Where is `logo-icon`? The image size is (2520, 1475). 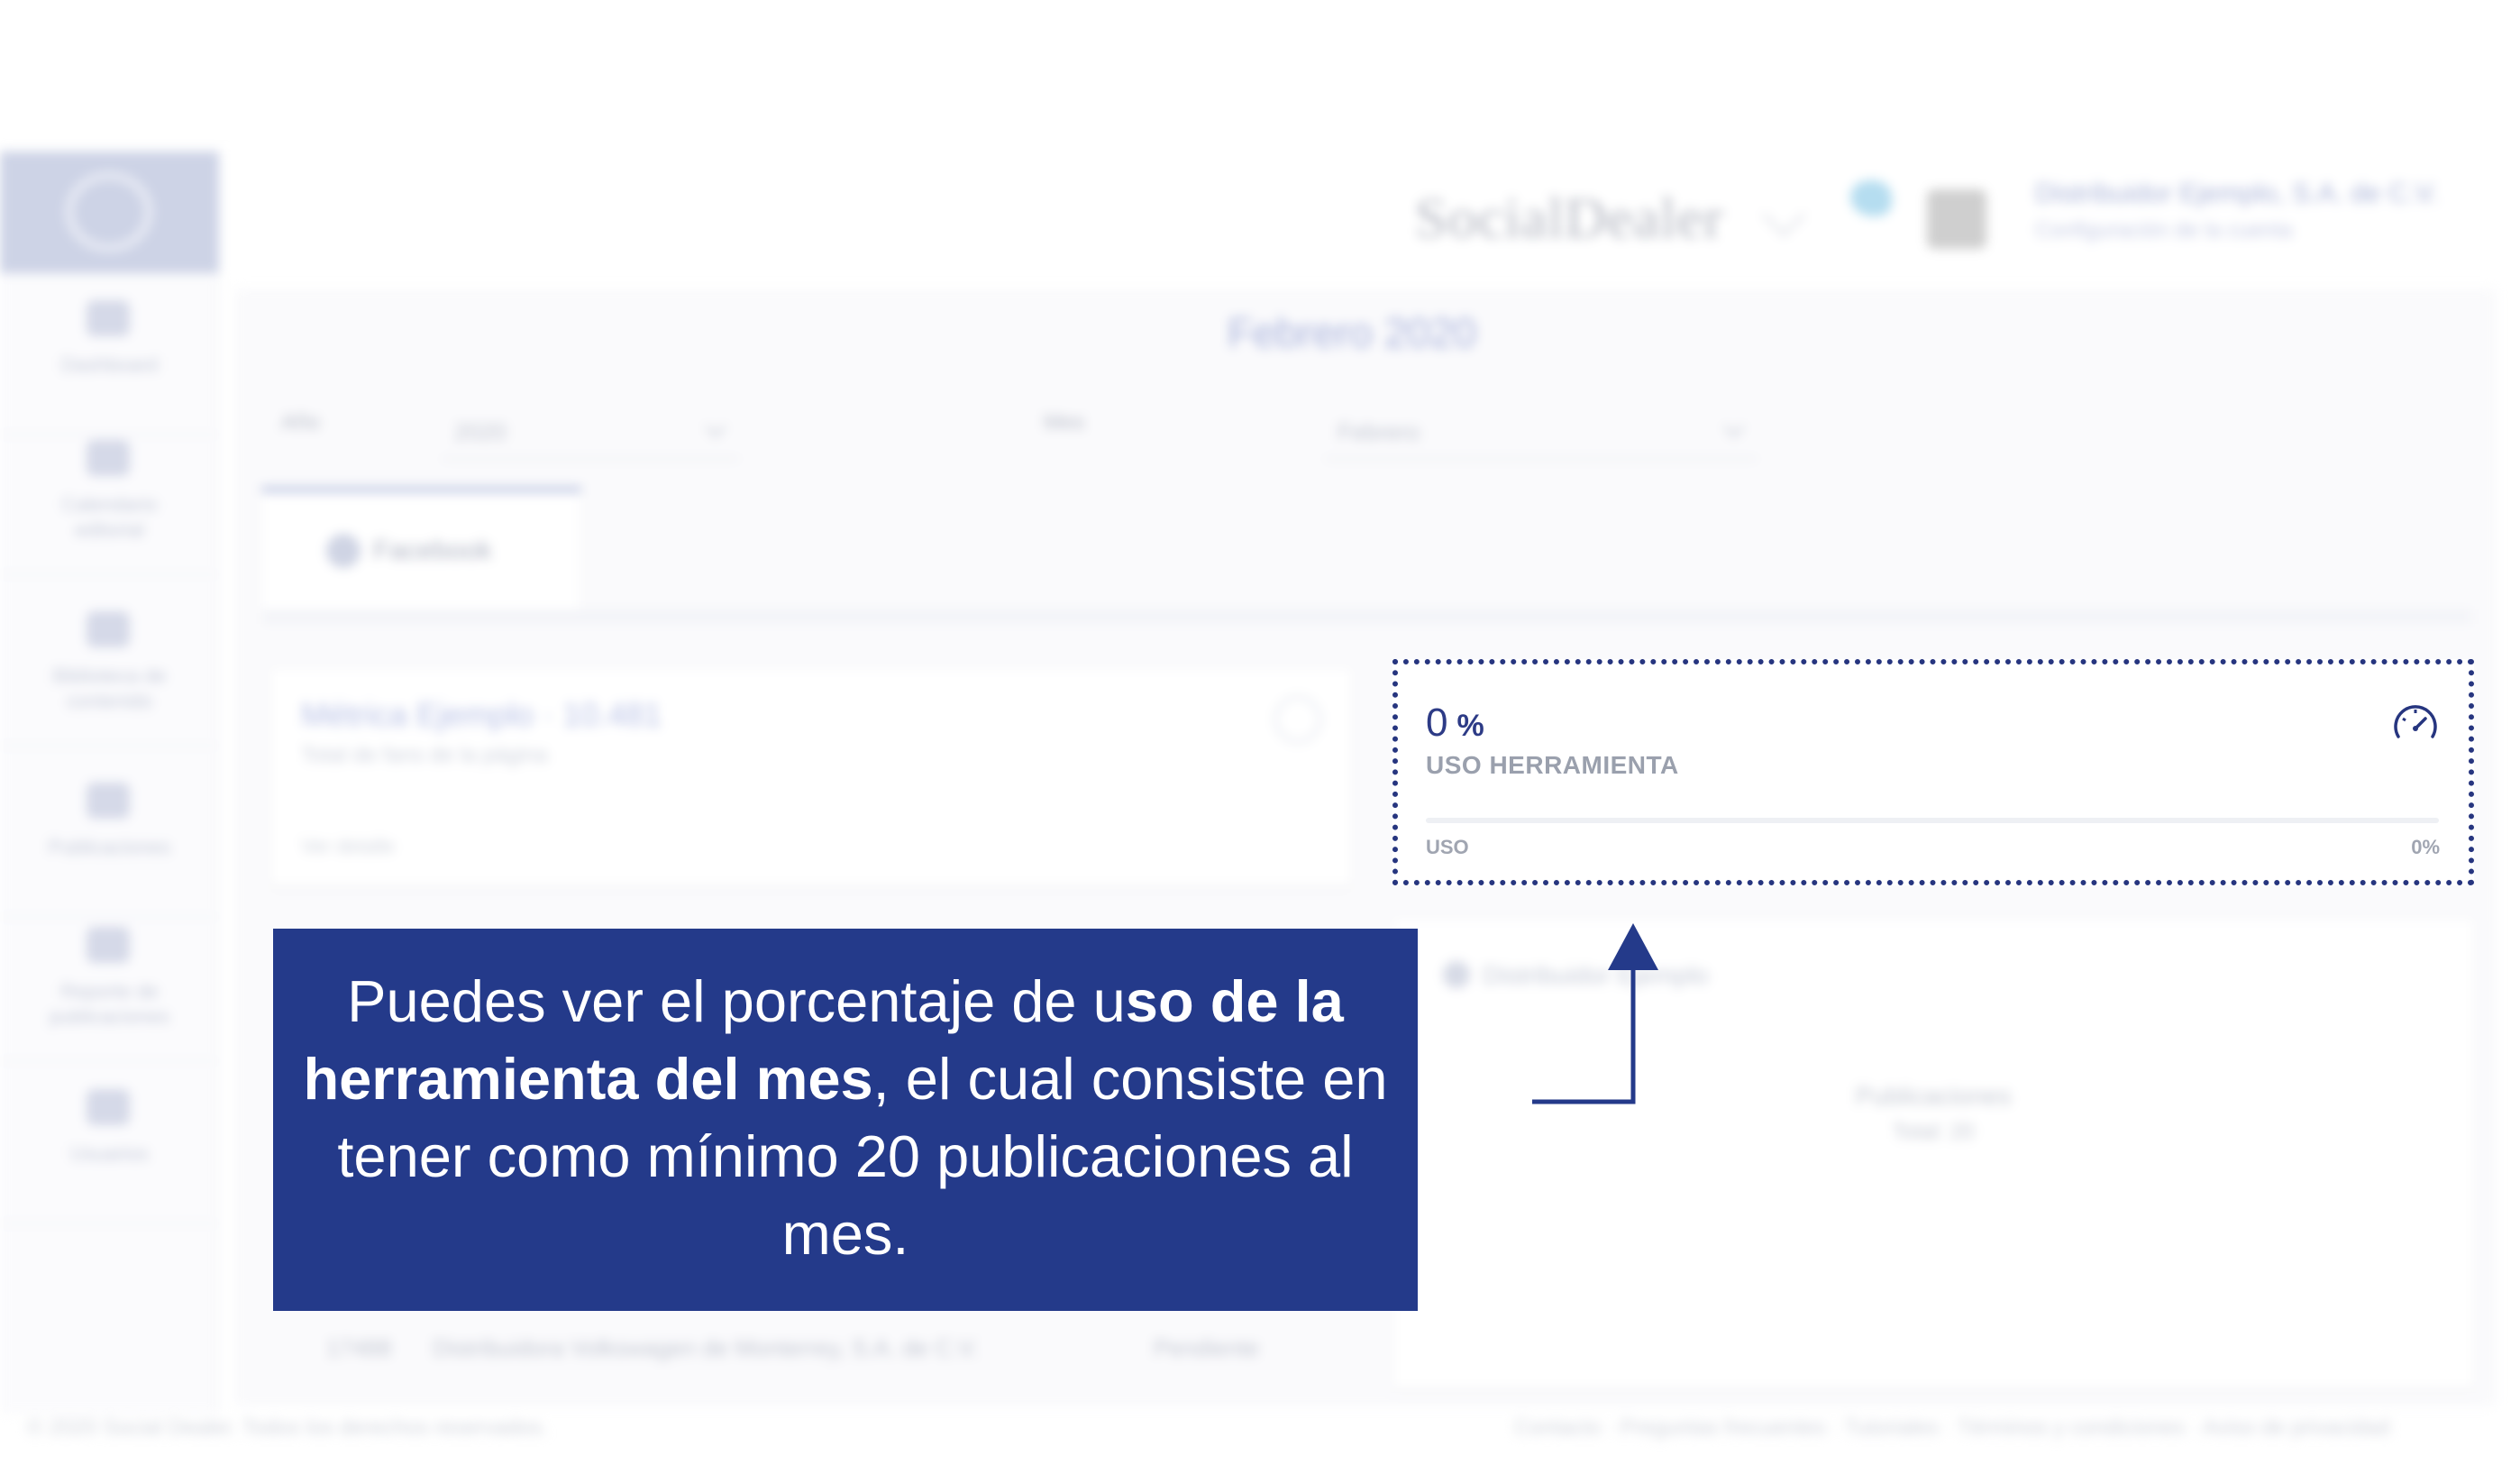
logo-icon is located at coordinates (109, 212).